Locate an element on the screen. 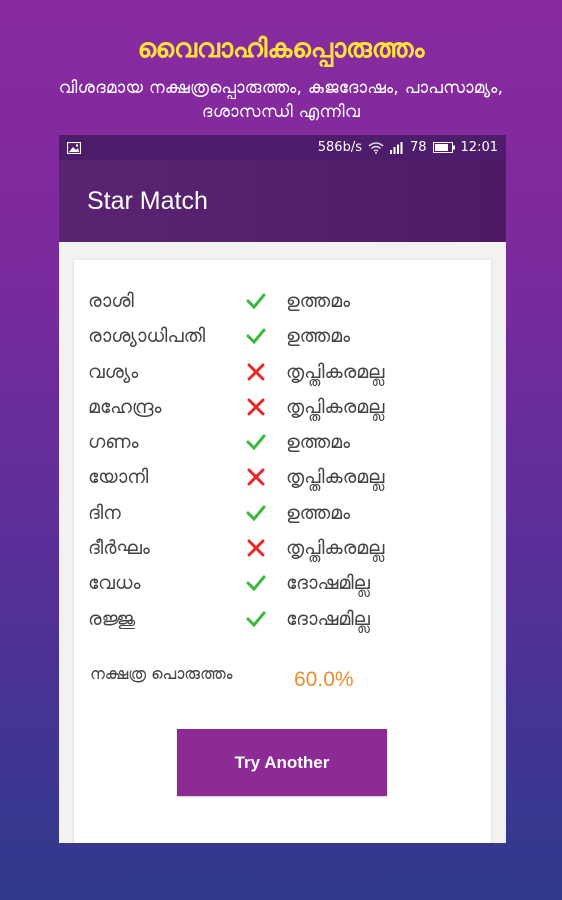  app-title: Star Match is located at coordinates (147, 200).